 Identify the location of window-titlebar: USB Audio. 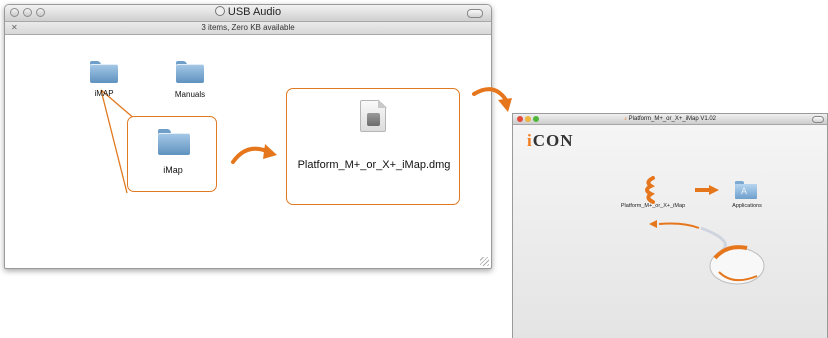
(248, 13).